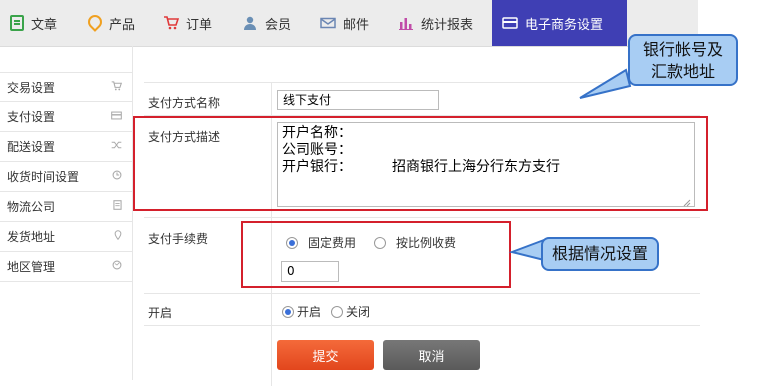  I want to click on sidebar-item-label: 地区管理, so click(31, 267).